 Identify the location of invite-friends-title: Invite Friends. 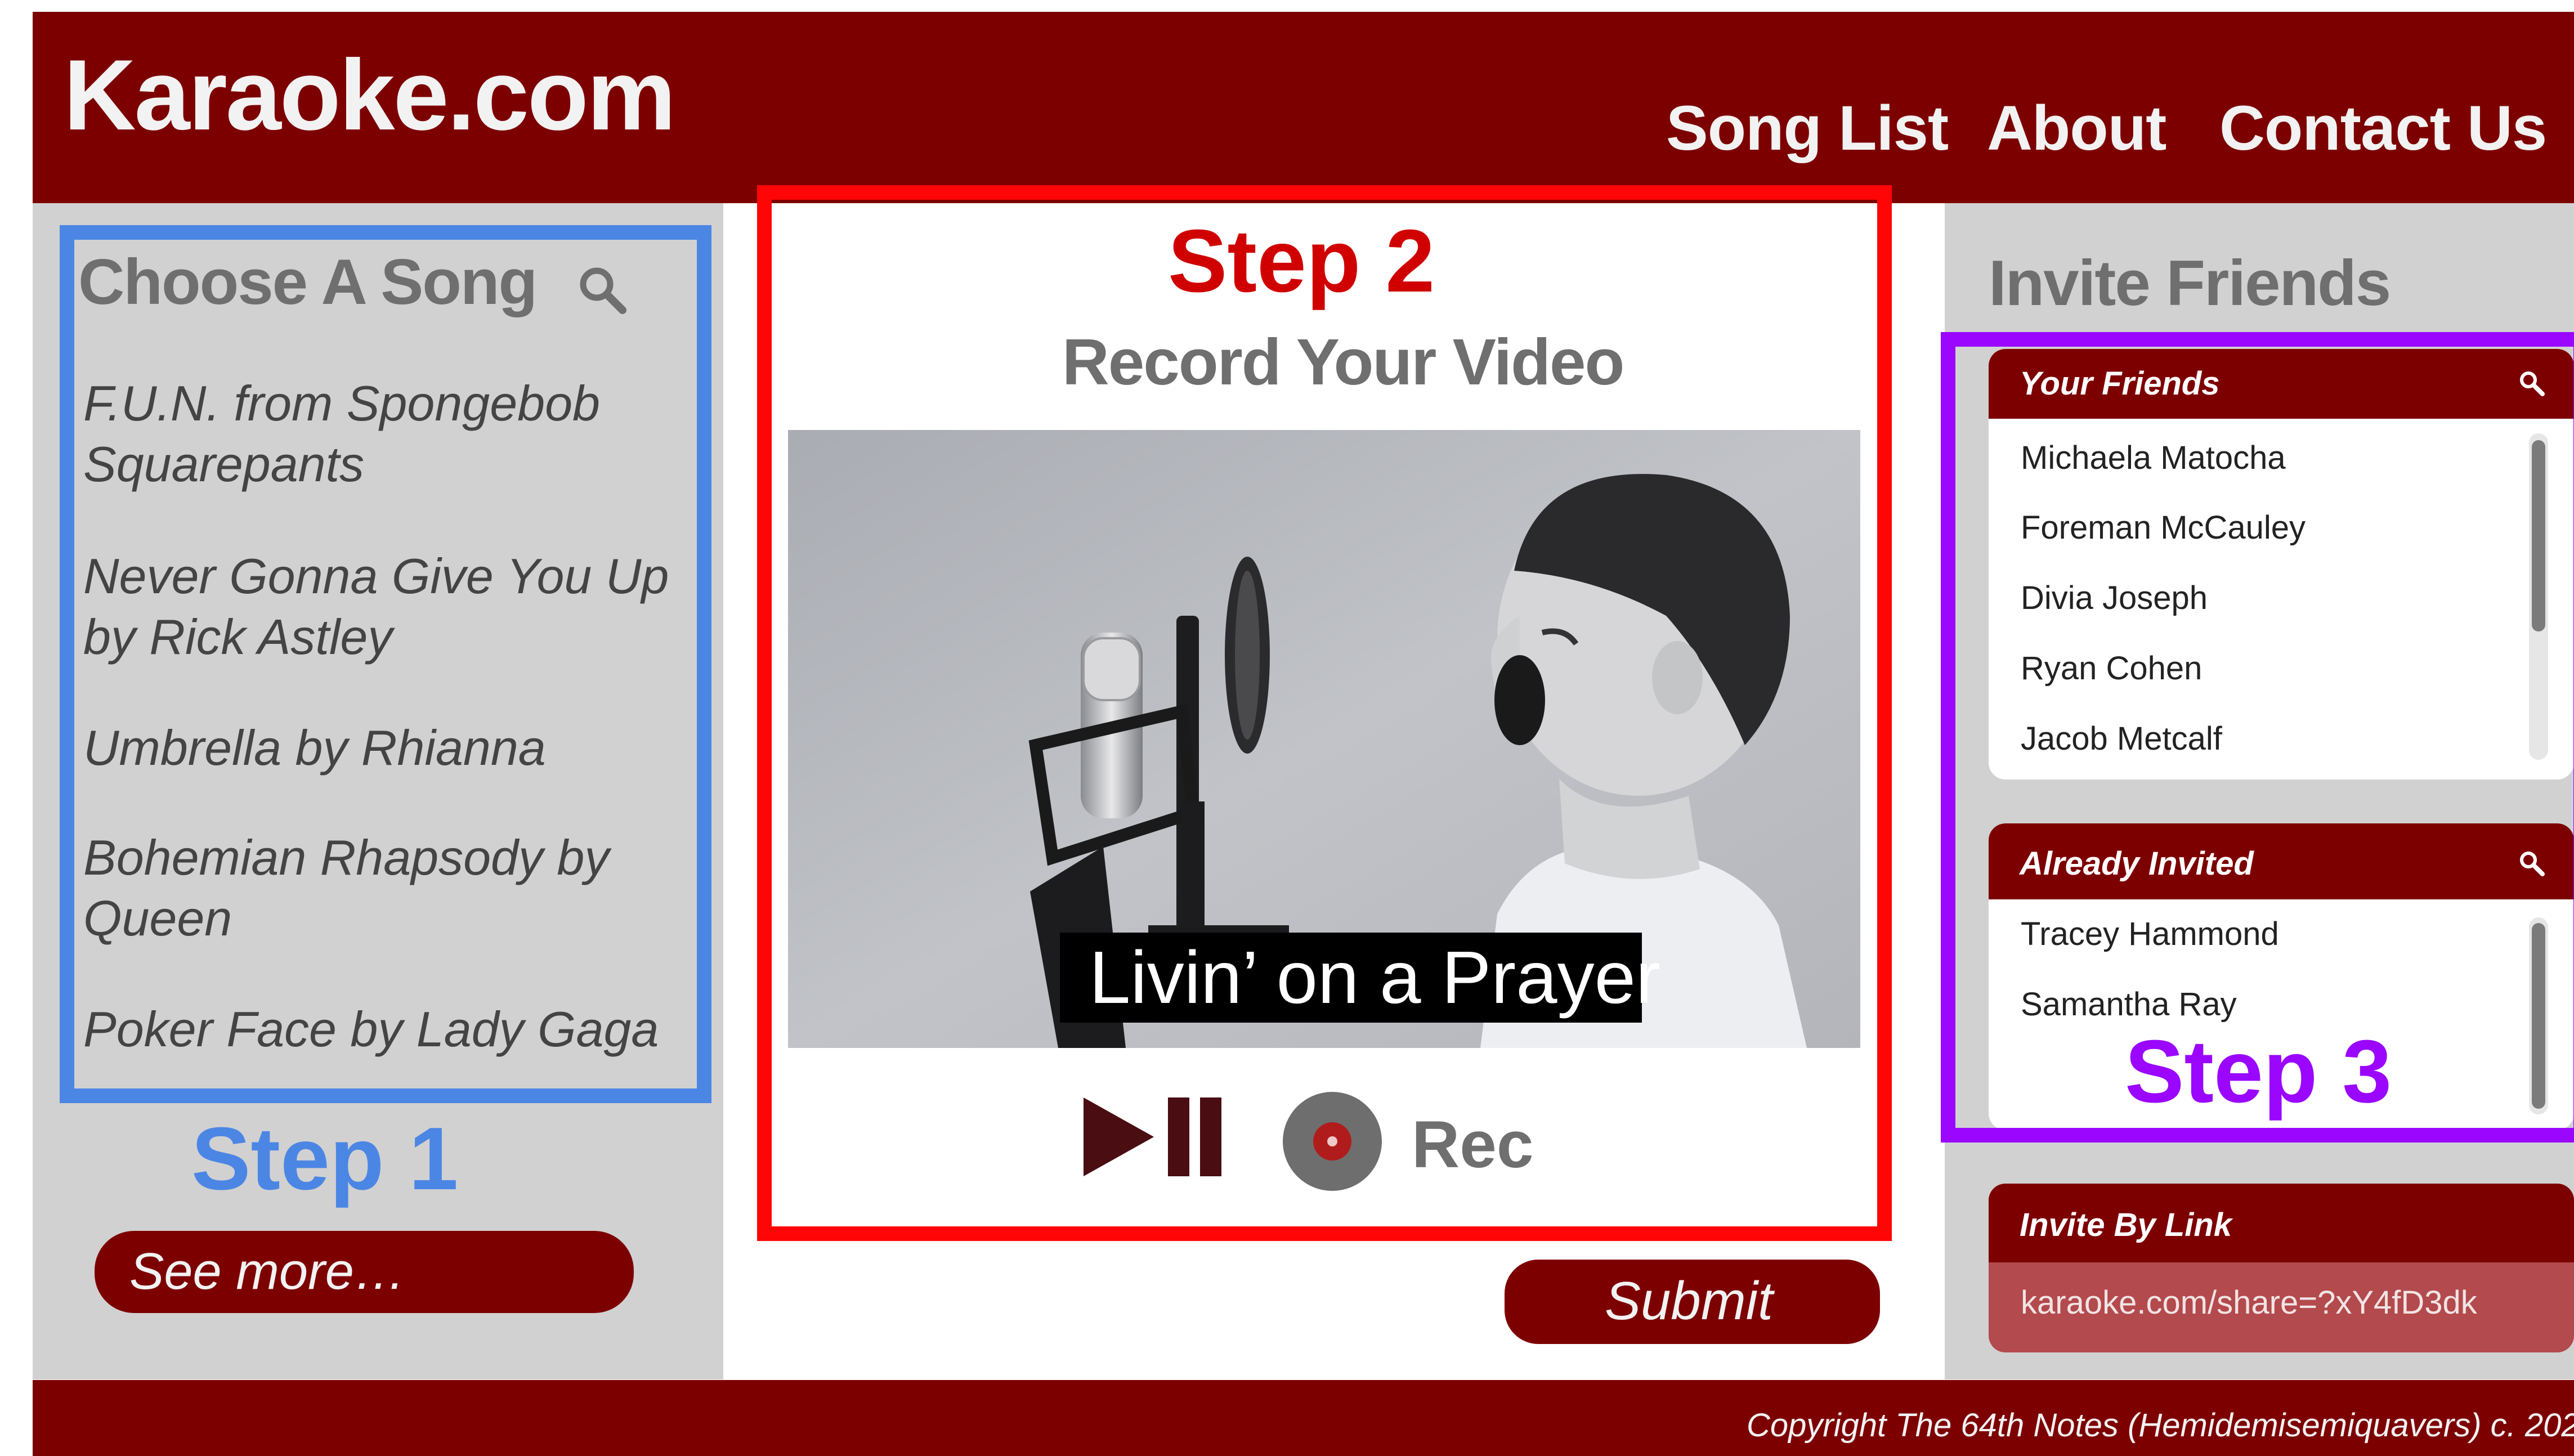
(2190, 283).